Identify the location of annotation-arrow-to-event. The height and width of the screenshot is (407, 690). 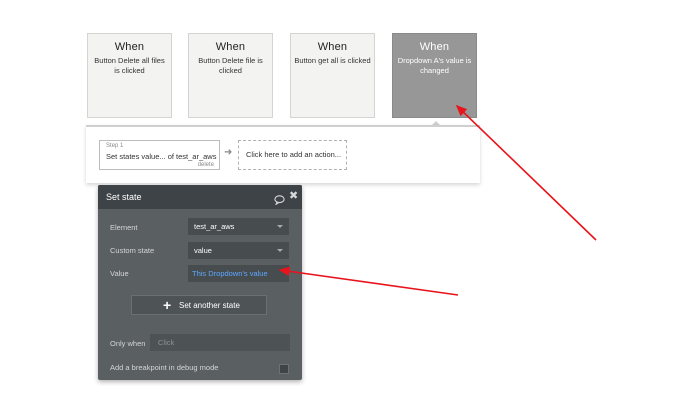
(526, 172).